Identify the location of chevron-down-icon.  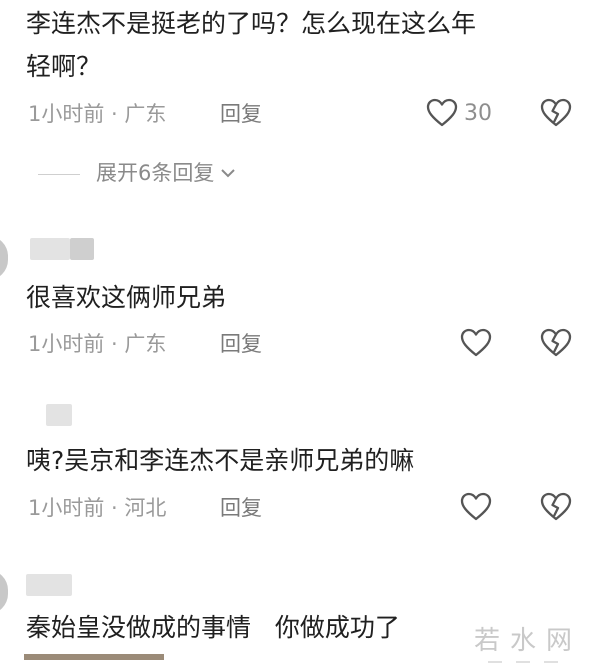
(228, 173).